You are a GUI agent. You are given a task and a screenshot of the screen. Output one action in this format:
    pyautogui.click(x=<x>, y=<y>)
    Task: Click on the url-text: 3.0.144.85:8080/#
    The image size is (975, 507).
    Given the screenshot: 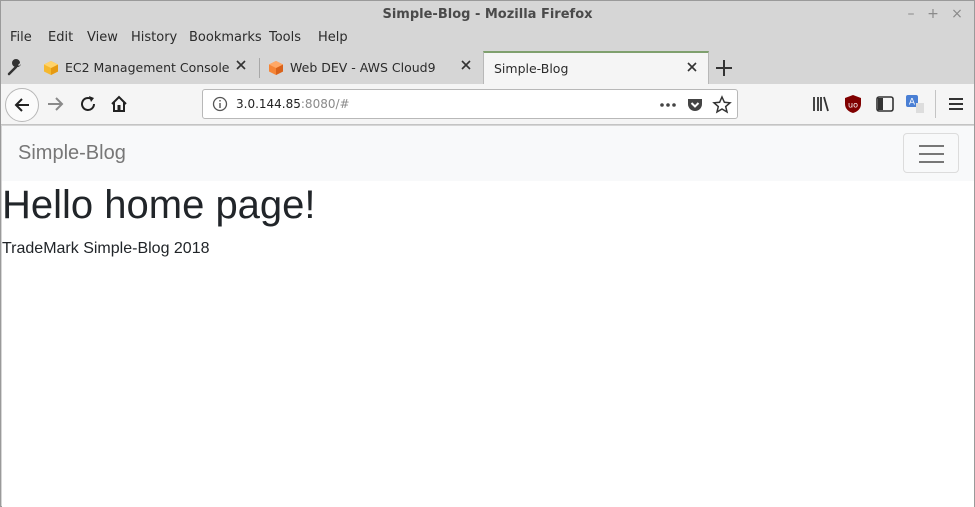 What is the action you would take?
    pyautogui.click(x=293, y=104)
    